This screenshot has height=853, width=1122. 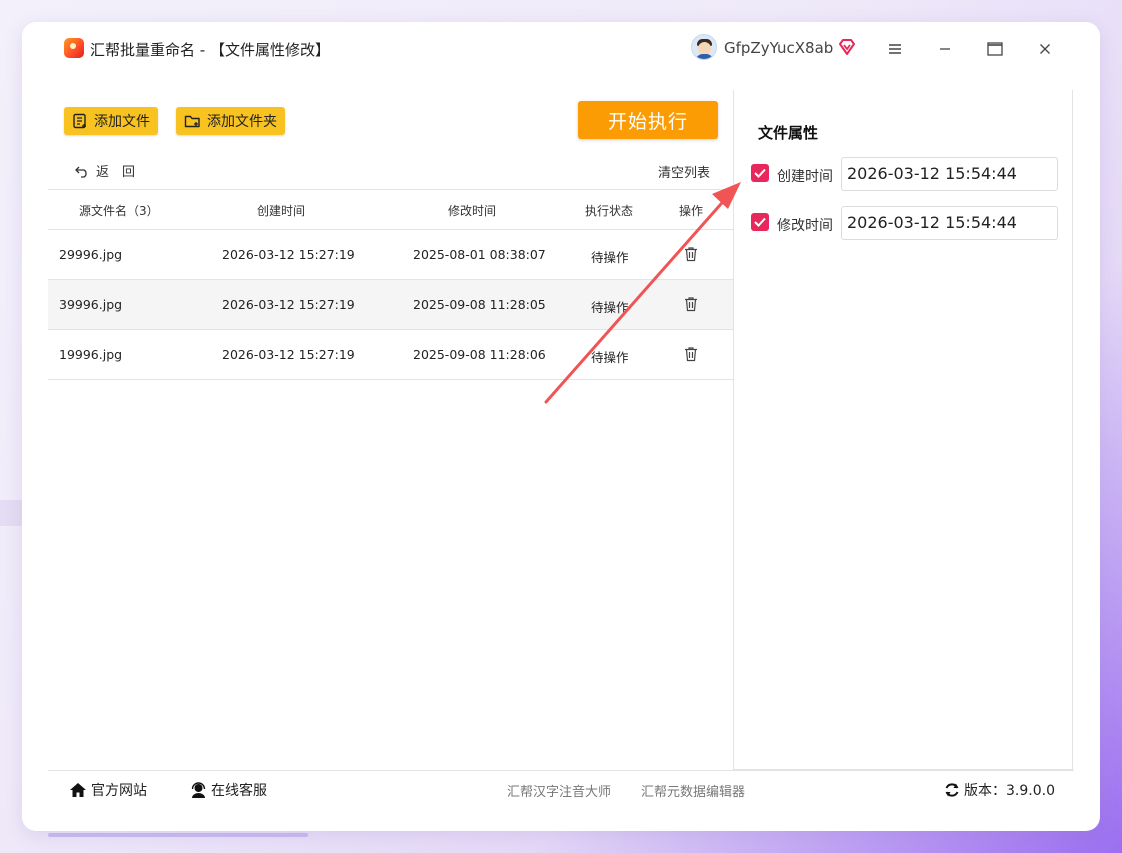 What do you see at coordinates (119, 211) in the screenshot?
I see `header-name: 源文件名（3）` at bounding box center [119, 211].